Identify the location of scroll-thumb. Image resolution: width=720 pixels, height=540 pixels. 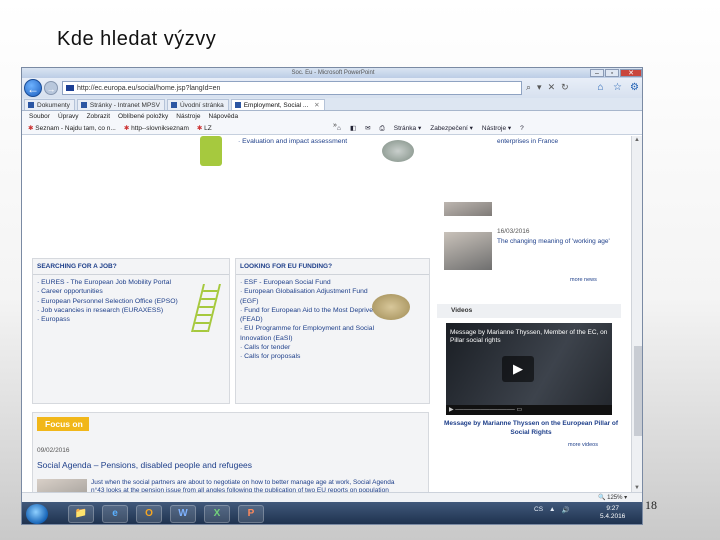
(638, 391).